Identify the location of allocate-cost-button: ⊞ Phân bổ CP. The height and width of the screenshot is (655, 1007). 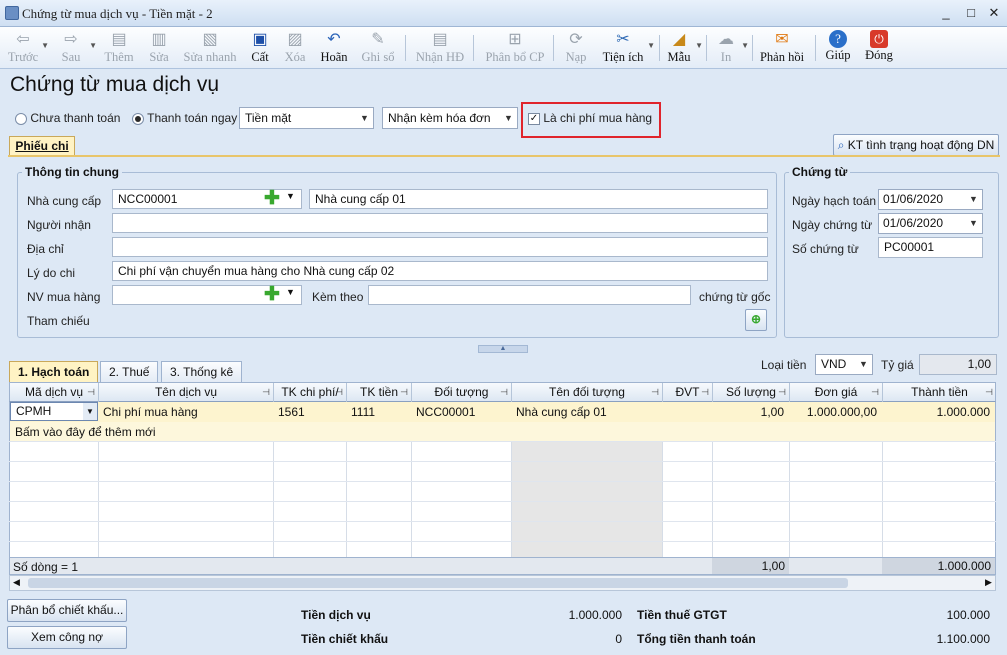
(515, 48).